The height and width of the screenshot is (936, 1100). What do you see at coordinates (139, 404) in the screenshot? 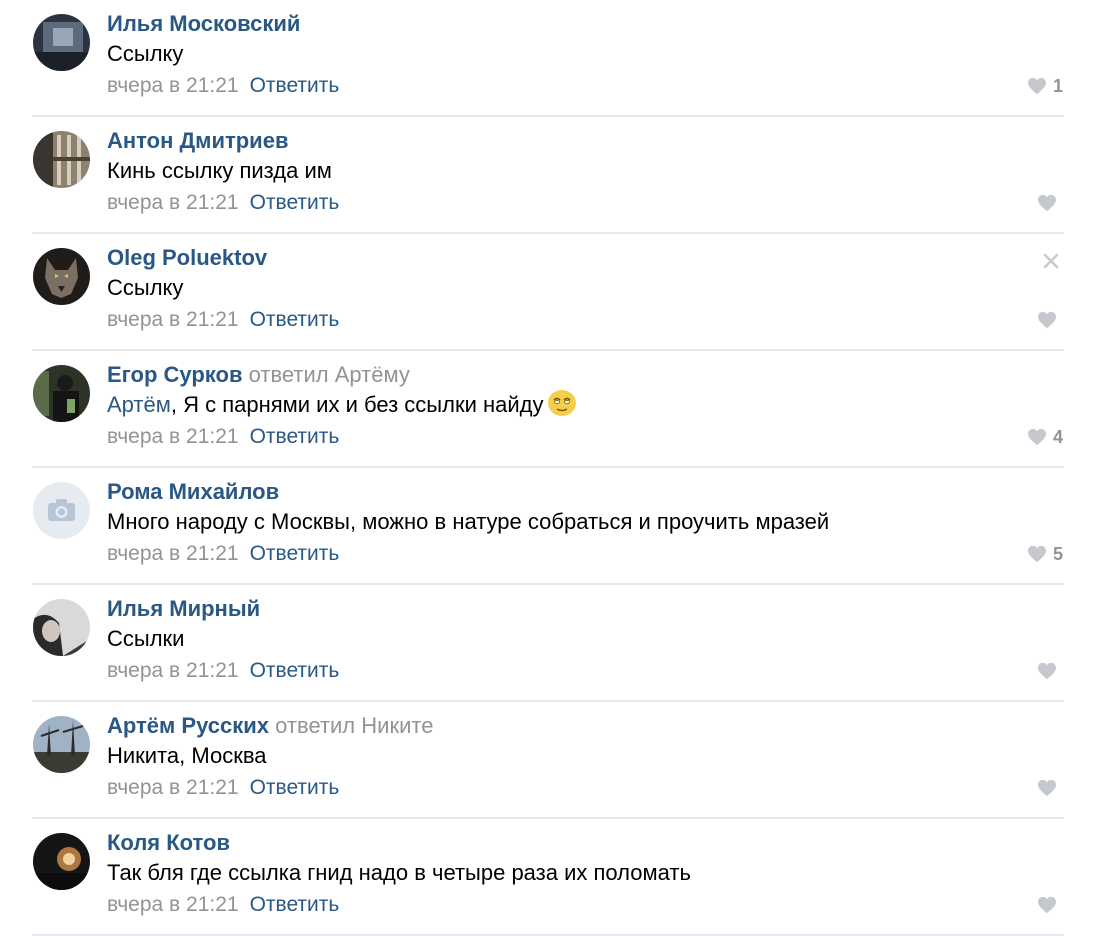
I see `mention-link: Артём` at bounding box center [139, 404].